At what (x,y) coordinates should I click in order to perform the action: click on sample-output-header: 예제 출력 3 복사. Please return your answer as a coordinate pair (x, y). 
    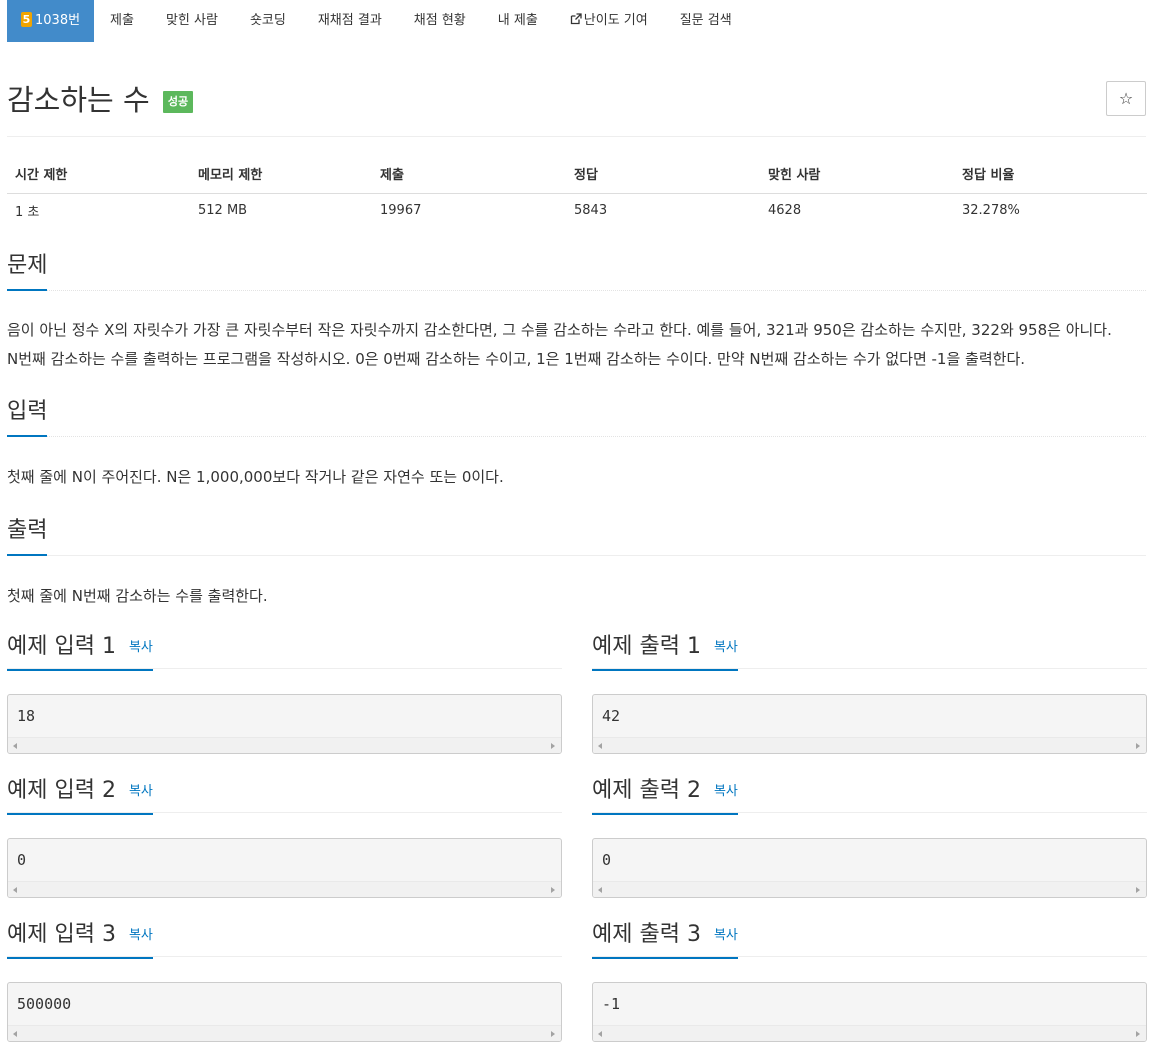
    Looking at the image, I should click on (869, 941).